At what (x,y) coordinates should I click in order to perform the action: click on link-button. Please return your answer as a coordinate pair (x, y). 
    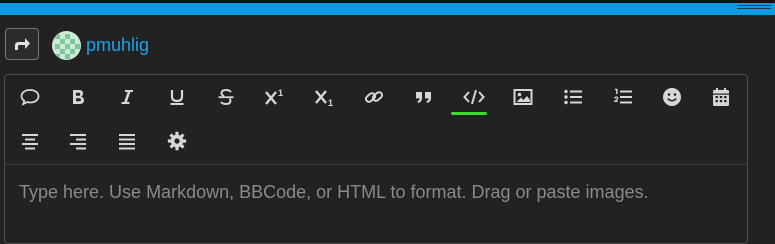
    Looking at the image, I should click on (374, 97).